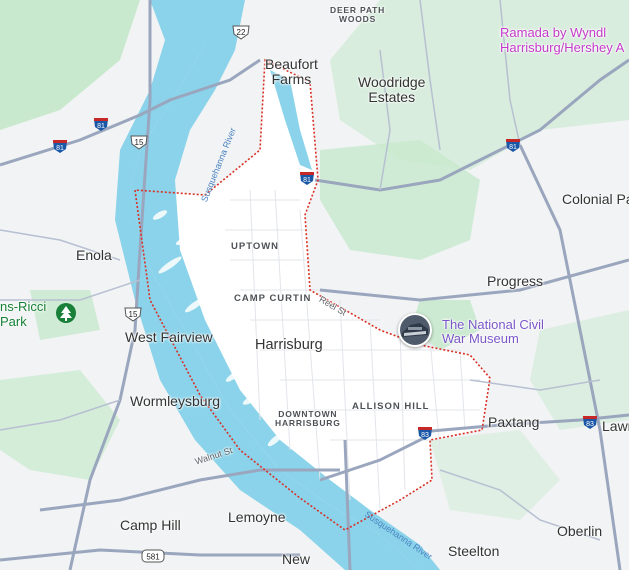  Describe the element at coordinates (513, 147) in the screenshot. I see `i81-right-number: 81` at that location.